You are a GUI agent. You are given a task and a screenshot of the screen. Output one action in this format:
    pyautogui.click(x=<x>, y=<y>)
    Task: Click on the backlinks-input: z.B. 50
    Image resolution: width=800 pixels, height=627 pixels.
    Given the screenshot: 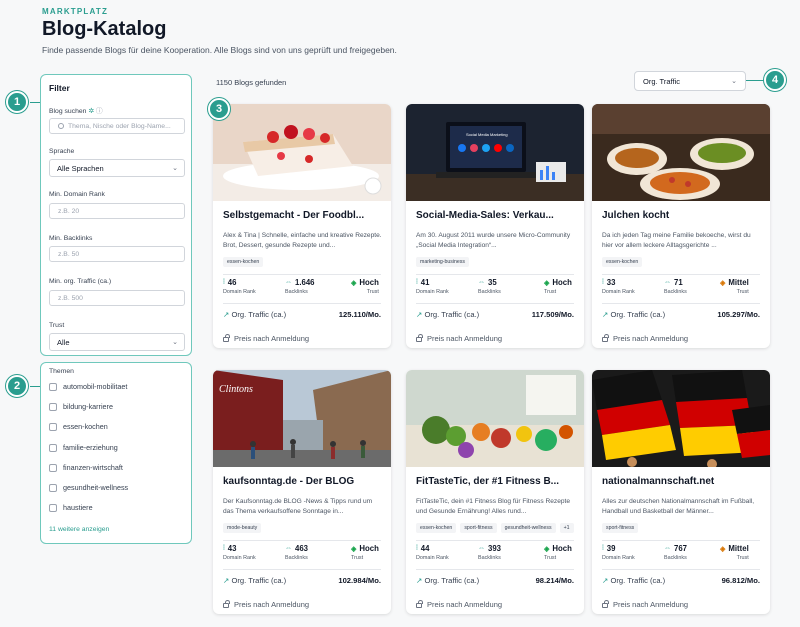 What is the action you would take?
    pyautogui.click(x=117, y=254)
    